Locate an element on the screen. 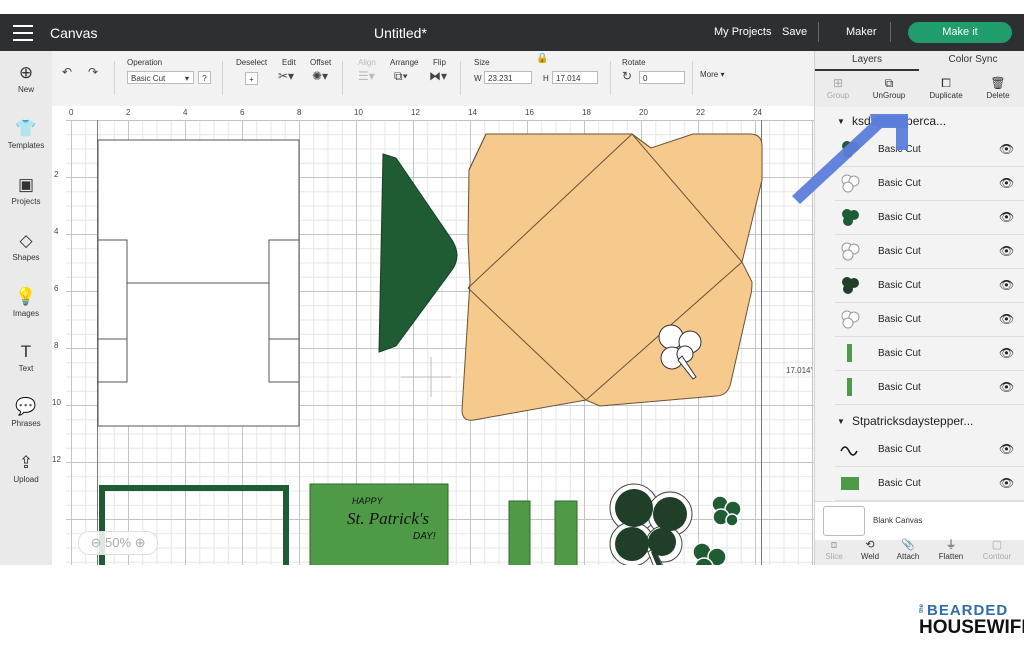  sidebar-item-text: T Text is located at coordinates (26, 357).